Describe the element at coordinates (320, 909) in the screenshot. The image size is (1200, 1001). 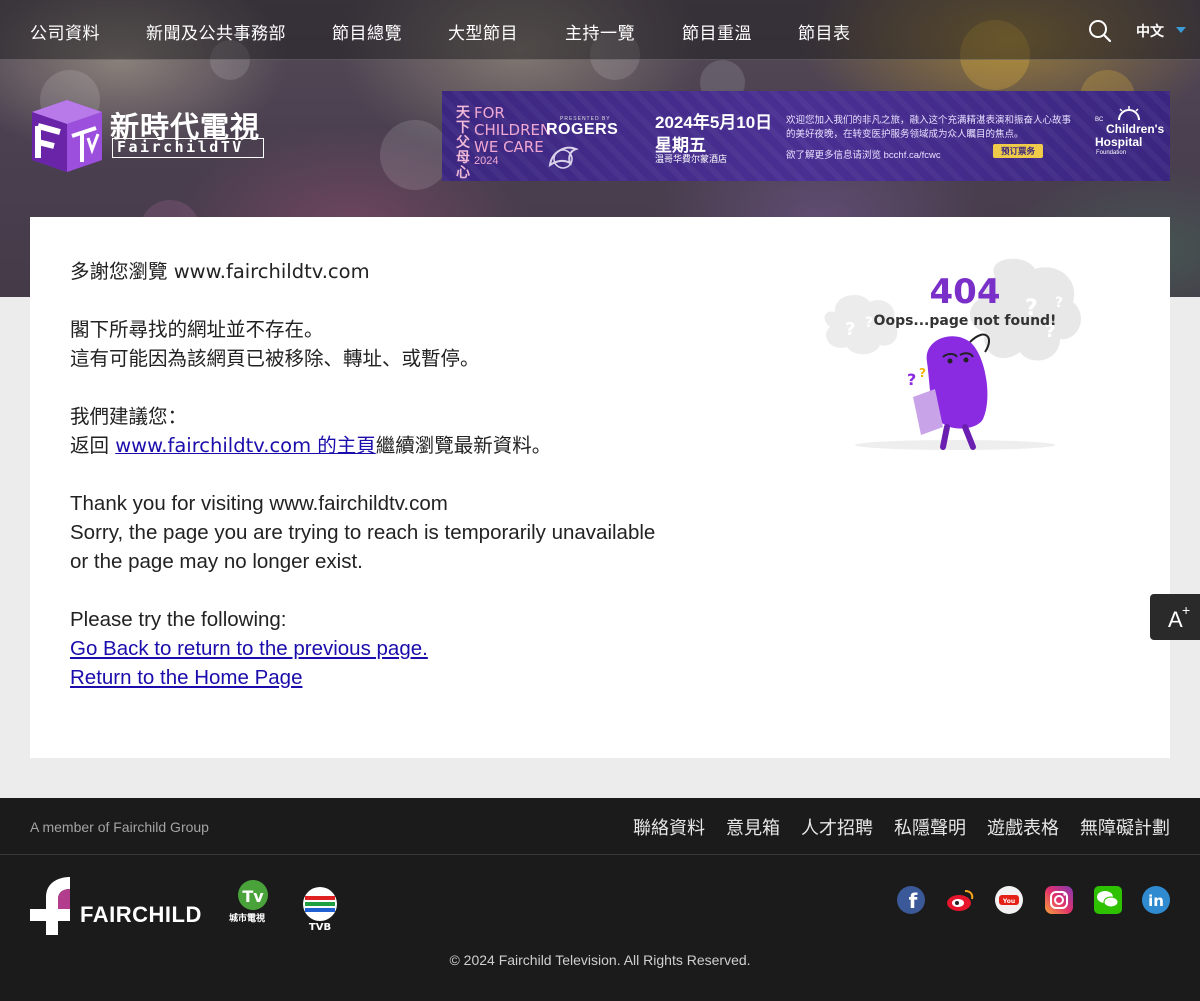
I see `tvb-logo-icon: TVB` at that location.